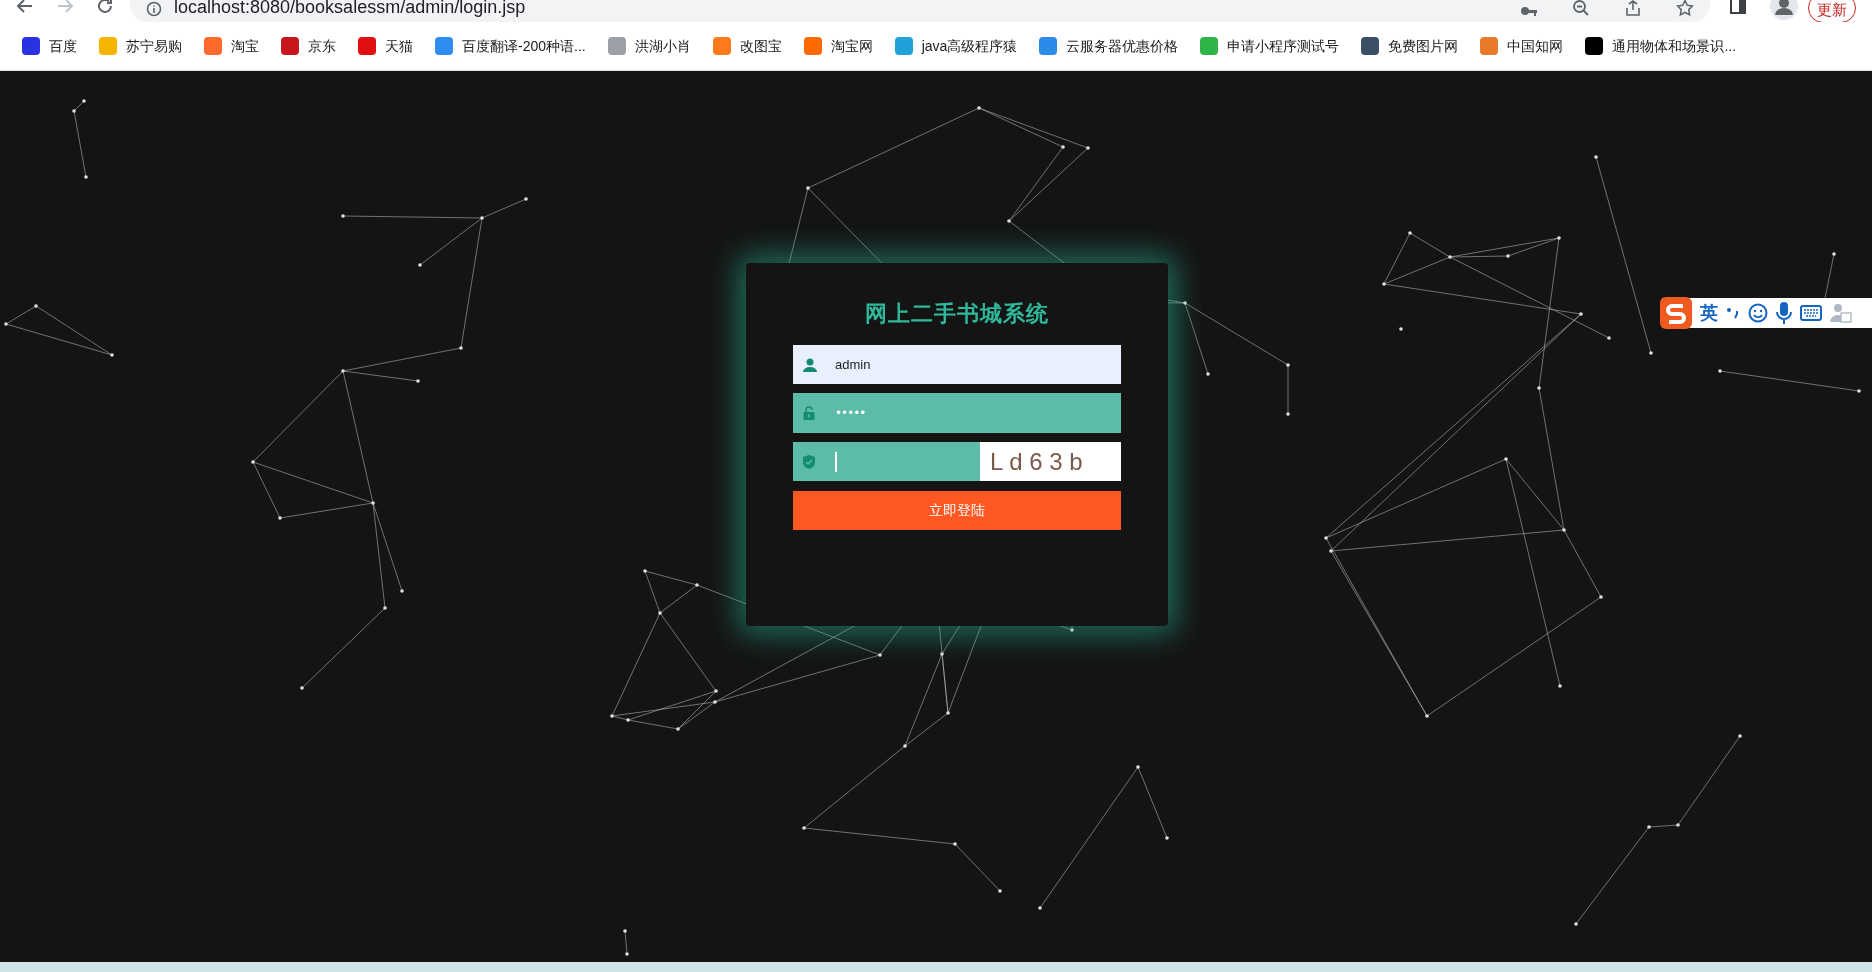 The height and width of the screenshot is (972, 1872). Describe the element at coordinates (838, 46) in the screenshot. I see `bookmark-link: 淘宝网` at that location.